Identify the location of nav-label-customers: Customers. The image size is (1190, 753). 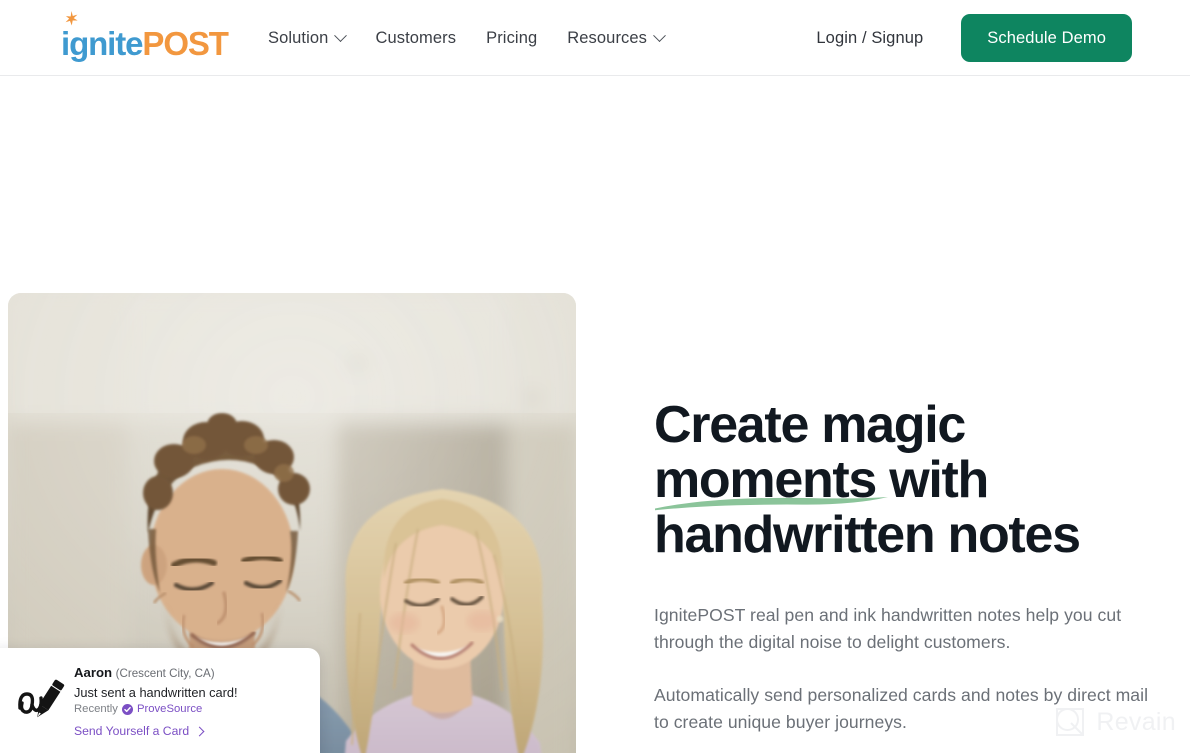
(416, 37).